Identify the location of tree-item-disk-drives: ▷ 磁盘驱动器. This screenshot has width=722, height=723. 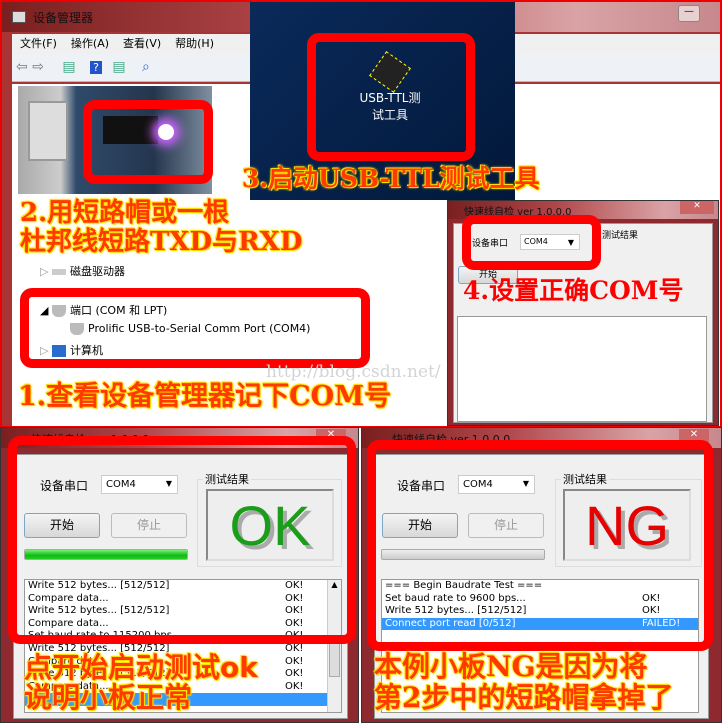
(82, 271).